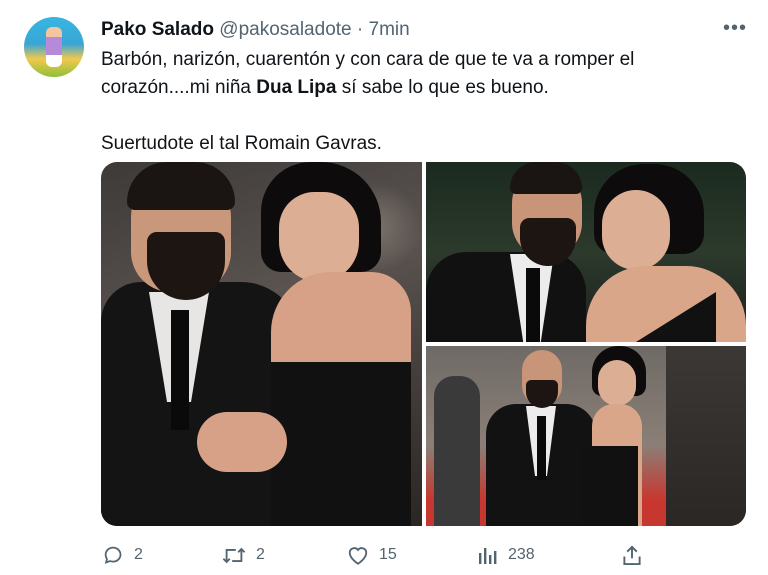  What do you see at coordinates (706, 436) in the screenshot?
I see `photo-3-bg-column` at bounding box center [706, 436].